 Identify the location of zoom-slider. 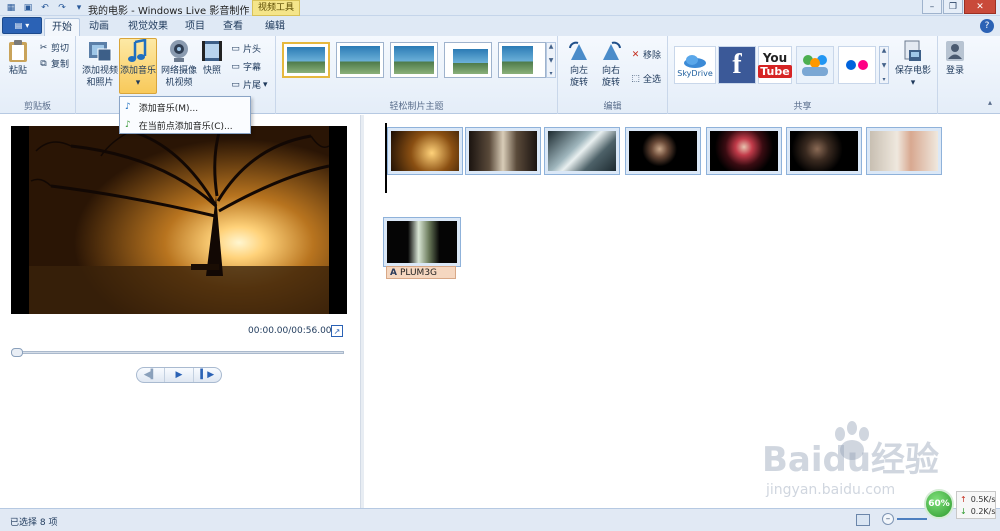
(912, 519).